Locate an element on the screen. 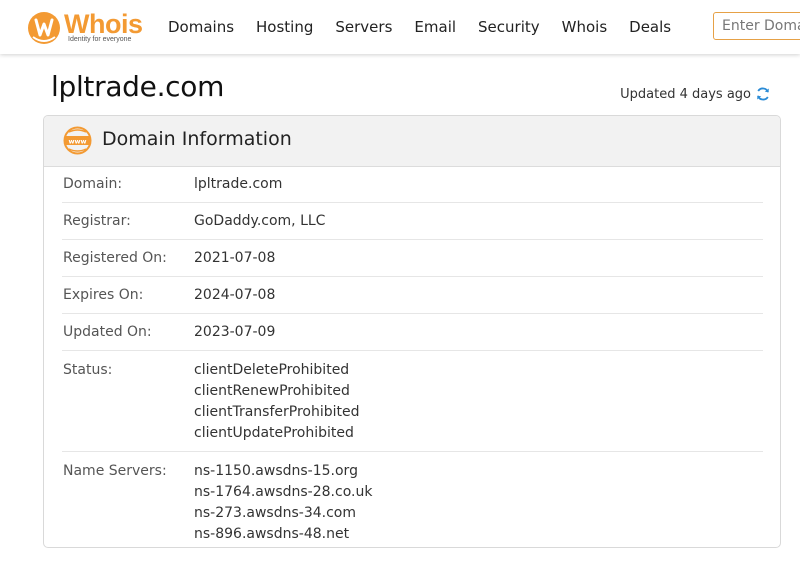 The width and height of the screenshot is (800, 562). nav-hosting: Hosting is located at coordinates (284, 27).